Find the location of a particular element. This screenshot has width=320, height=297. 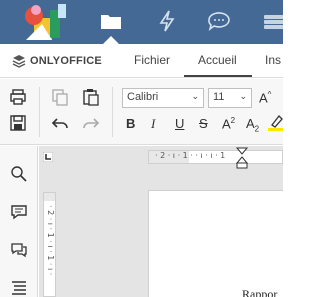

save-icon is located at coordinates (18, 123).